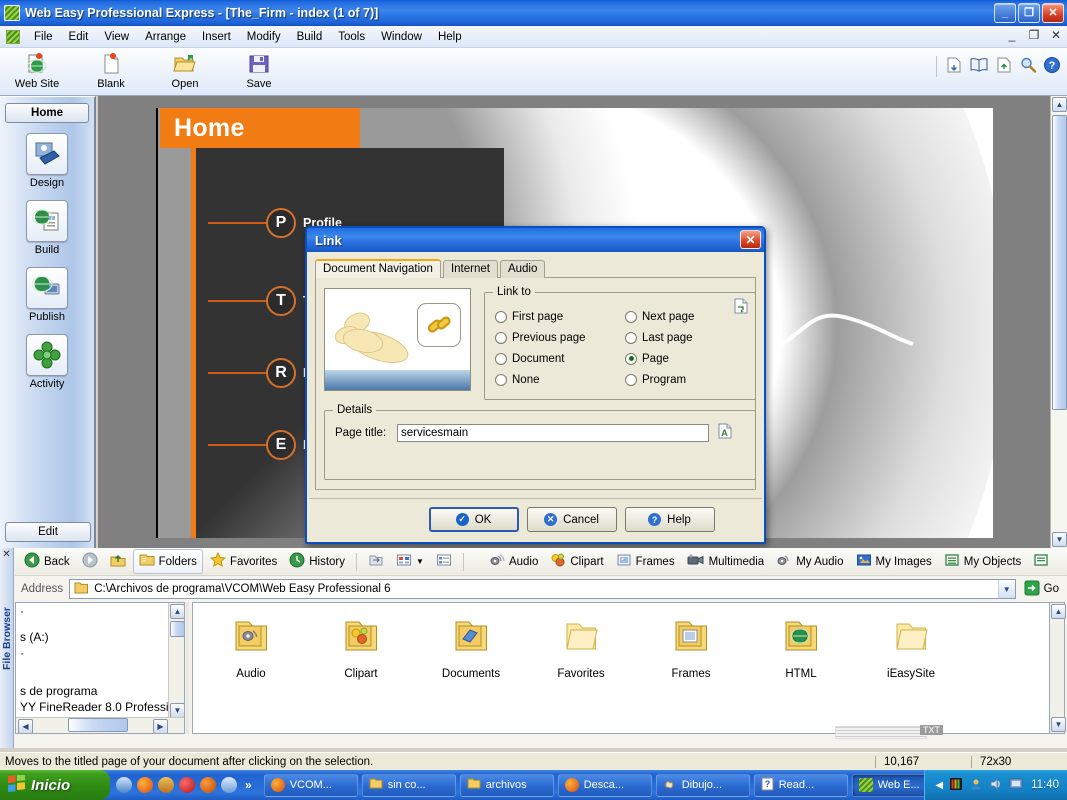 Image resolution: width=1067 pixels, height=800 pixels. Describe the element at coordinates (571, 519) in the screenshot. I see `cancel-button: ✕ Cancel` at that location.